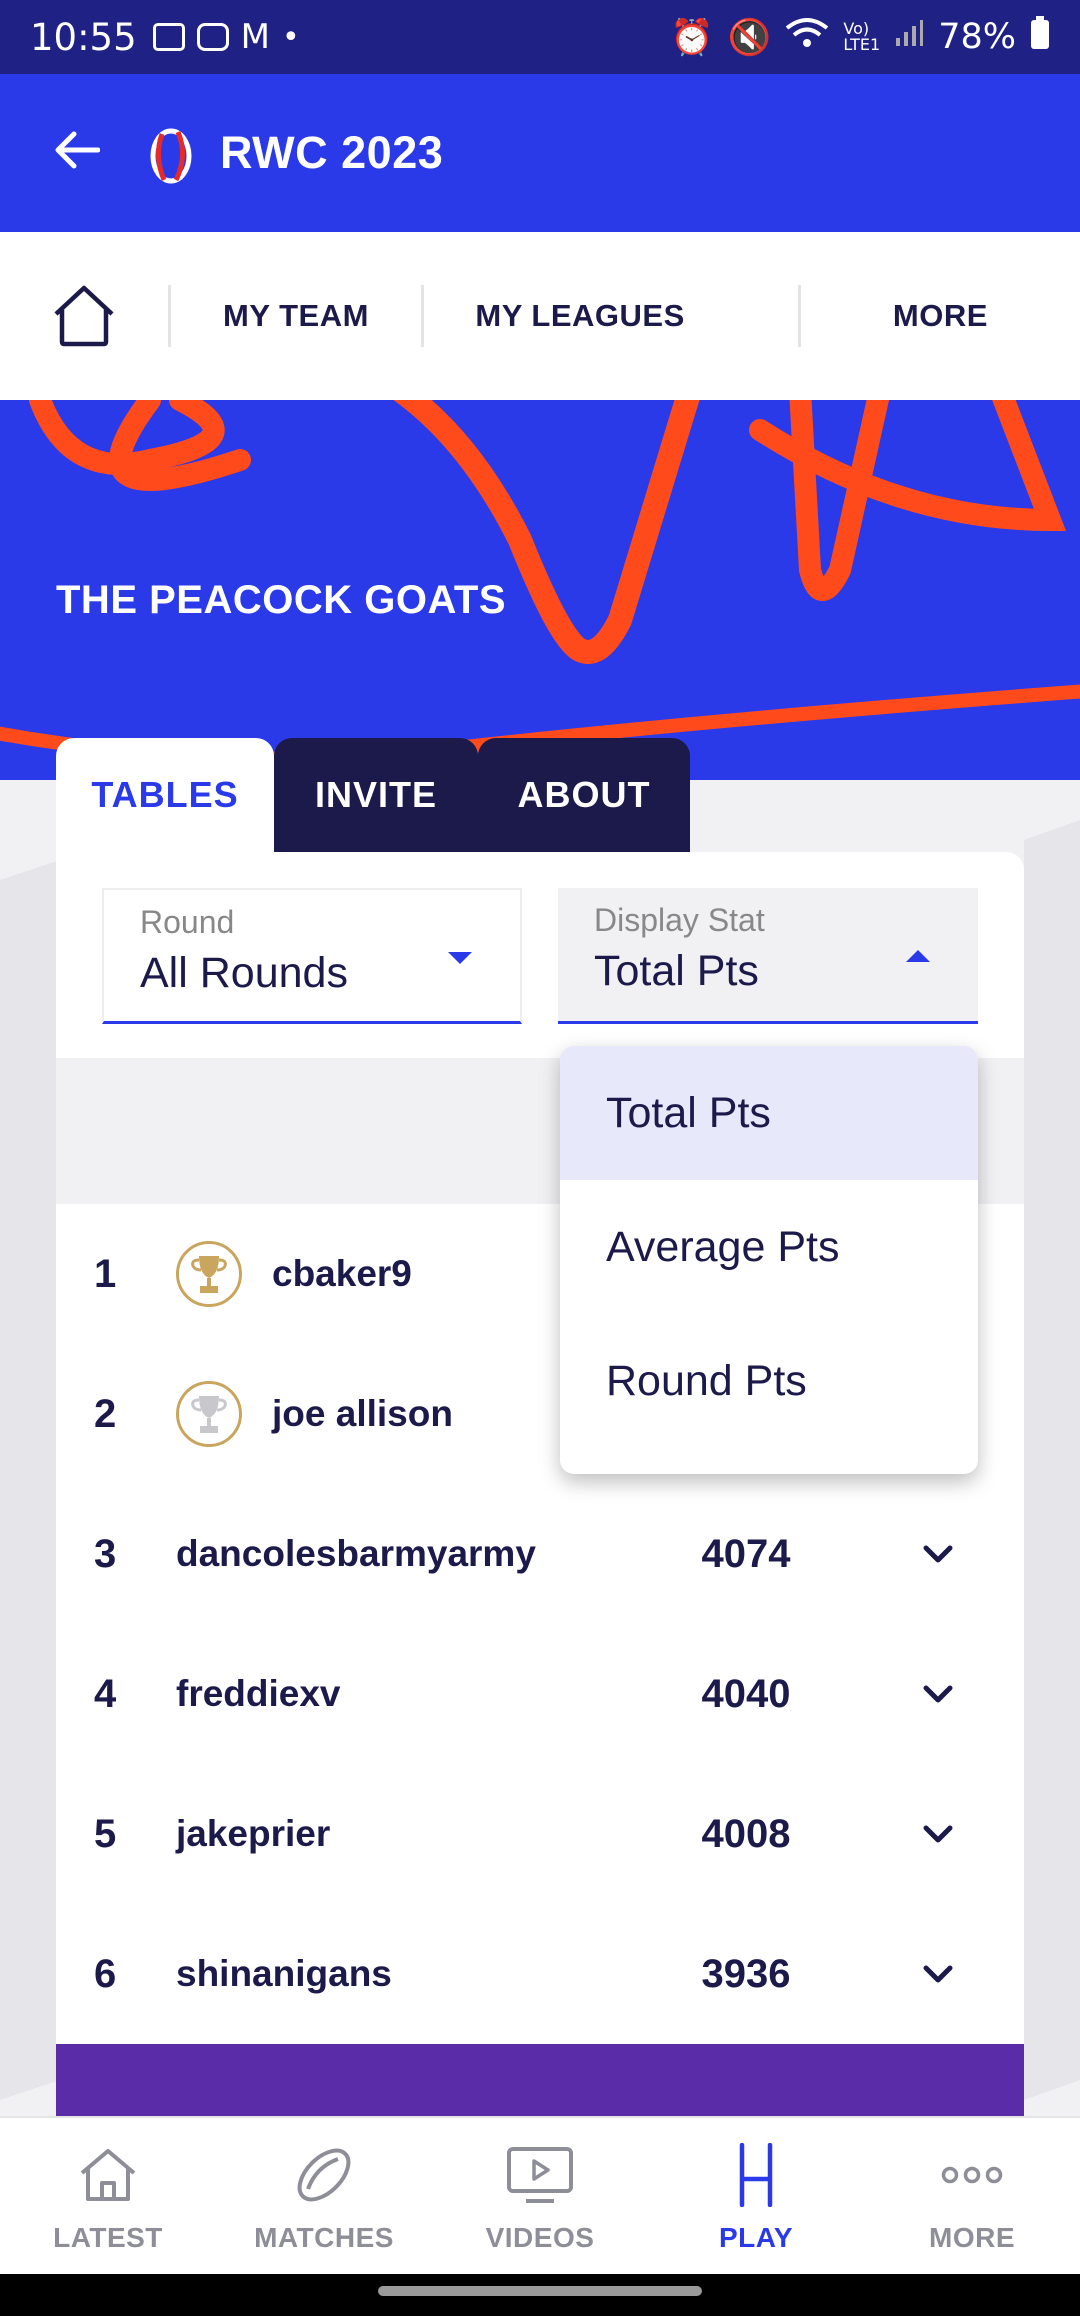 The width and height of the screenshot is (1080, 2316). What do you see at coordinates (105, 1973) in the screenshot?
I see `rank: 6` at bounding box center [105, 1973].